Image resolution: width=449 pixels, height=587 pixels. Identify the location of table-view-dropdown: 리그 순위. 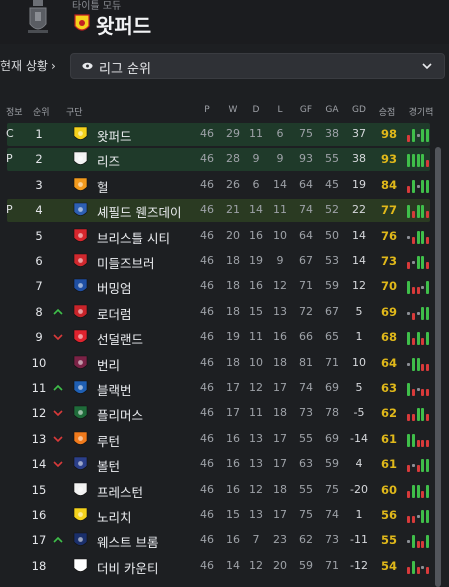
(257, 66).